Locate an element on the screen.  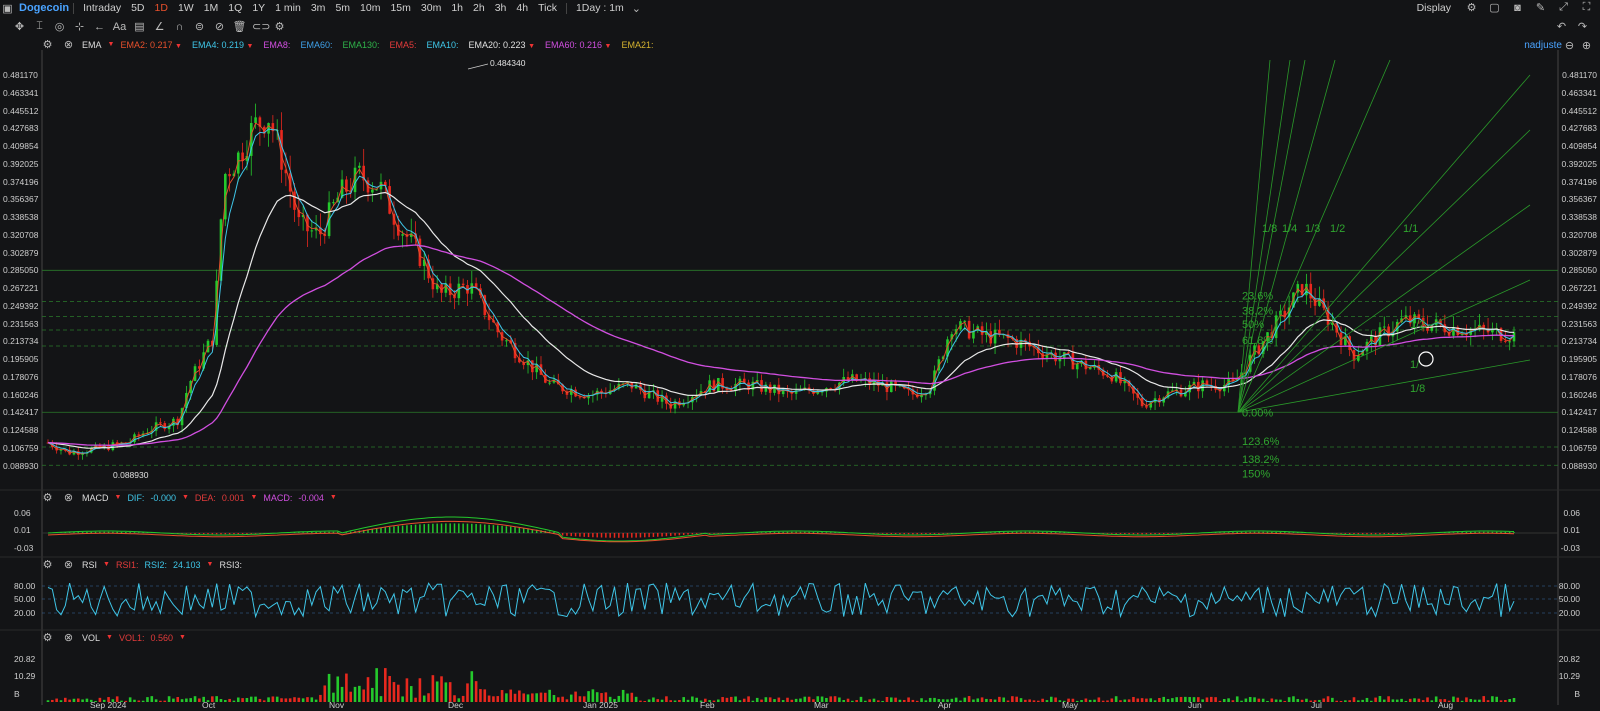
time-tick-label: Oct is located at coordinates (209, 705).